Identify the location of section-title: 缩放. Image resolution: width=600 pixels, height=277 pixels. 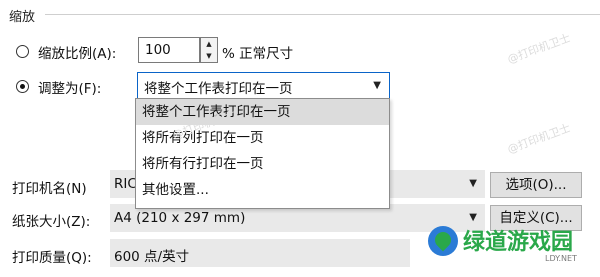
(22, 17).